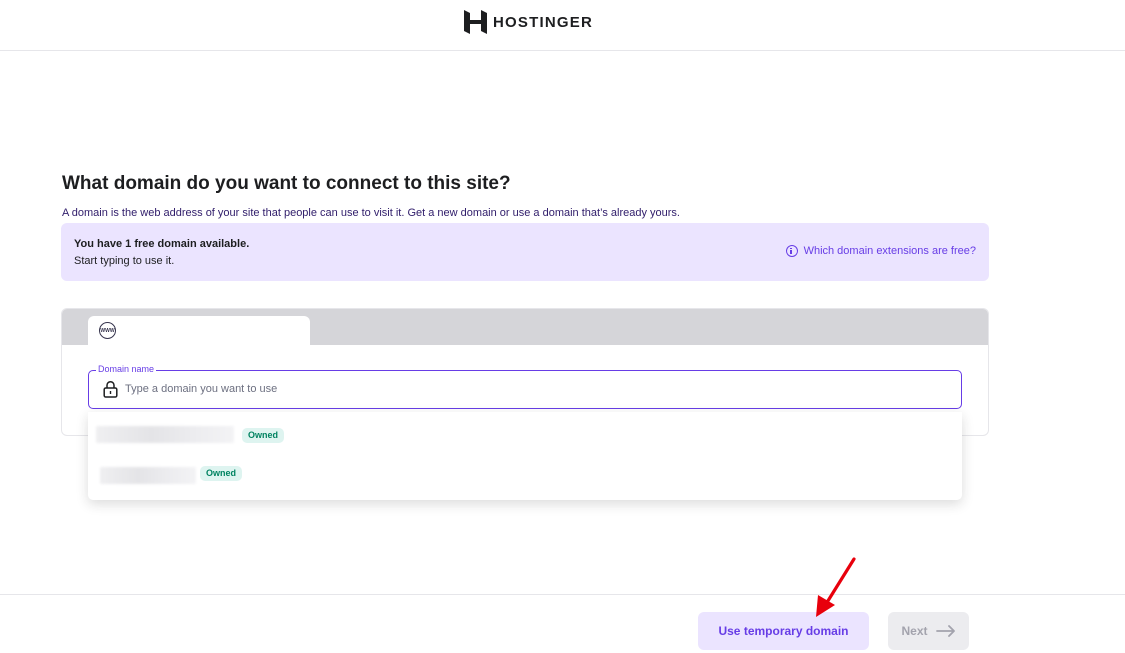 The height and width of the screenshot is (653, 1125). What do you see at coordinates (889, 251) in the screenshot?
I see `free-extensions-link-label: Which domain extensions are free?` at bounding box center [889, 251].